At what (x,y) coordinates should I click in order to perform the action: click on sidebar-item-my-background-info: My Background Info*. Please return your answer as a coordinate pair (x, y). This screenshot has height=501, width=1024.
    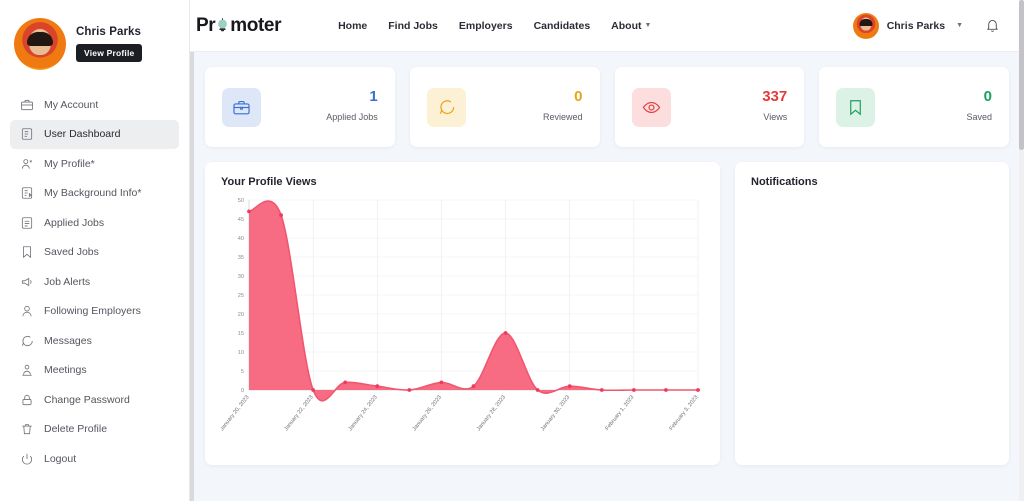
    Looking at the image, I should click on (94, 193).